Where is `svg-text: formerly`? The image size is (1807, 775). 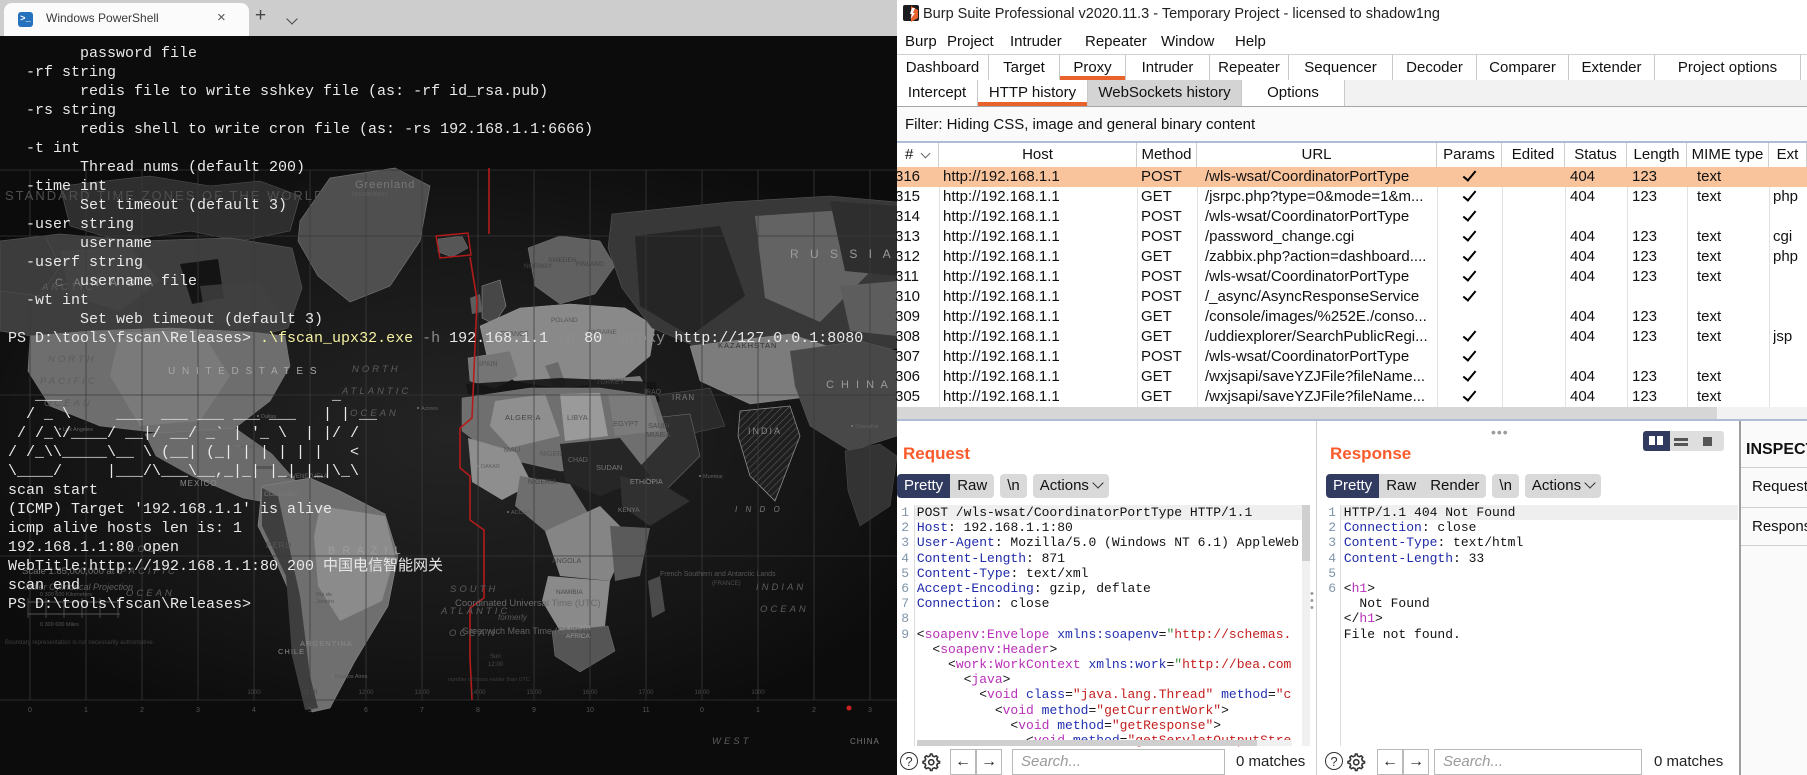
svg-text: formerly is located at coordinates (513, 617).